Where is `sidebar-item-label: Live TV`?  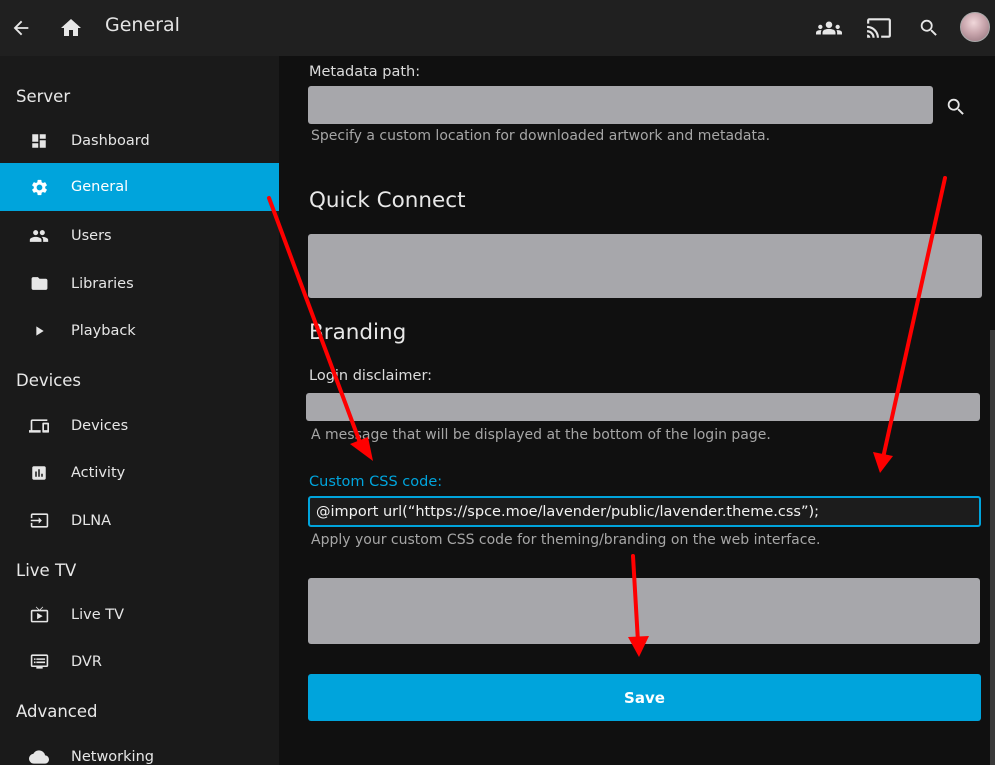
sidebar-item-label: Live TV is located at coordinates (97, 614).